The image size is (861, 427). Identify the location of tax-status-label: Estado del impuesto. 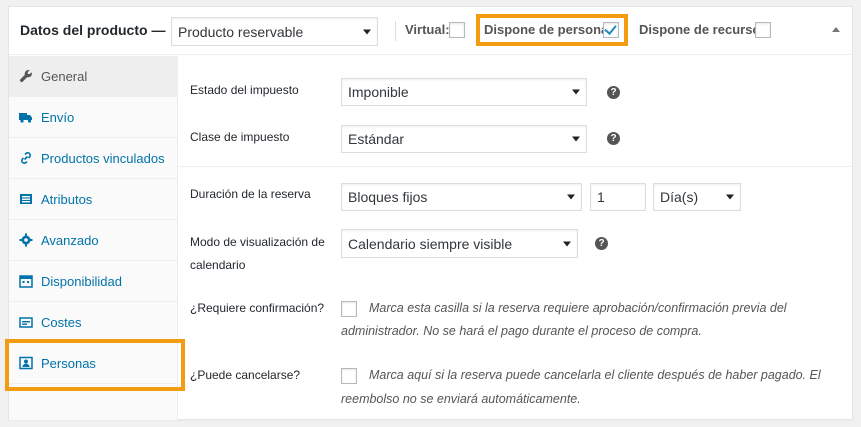
(244, 90).